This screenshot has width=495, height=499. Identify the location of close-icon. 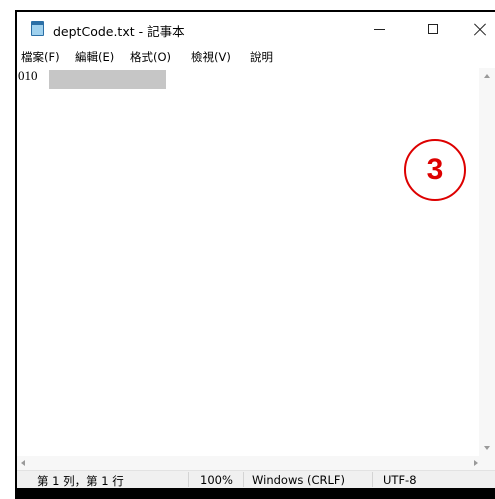
(480, 29).